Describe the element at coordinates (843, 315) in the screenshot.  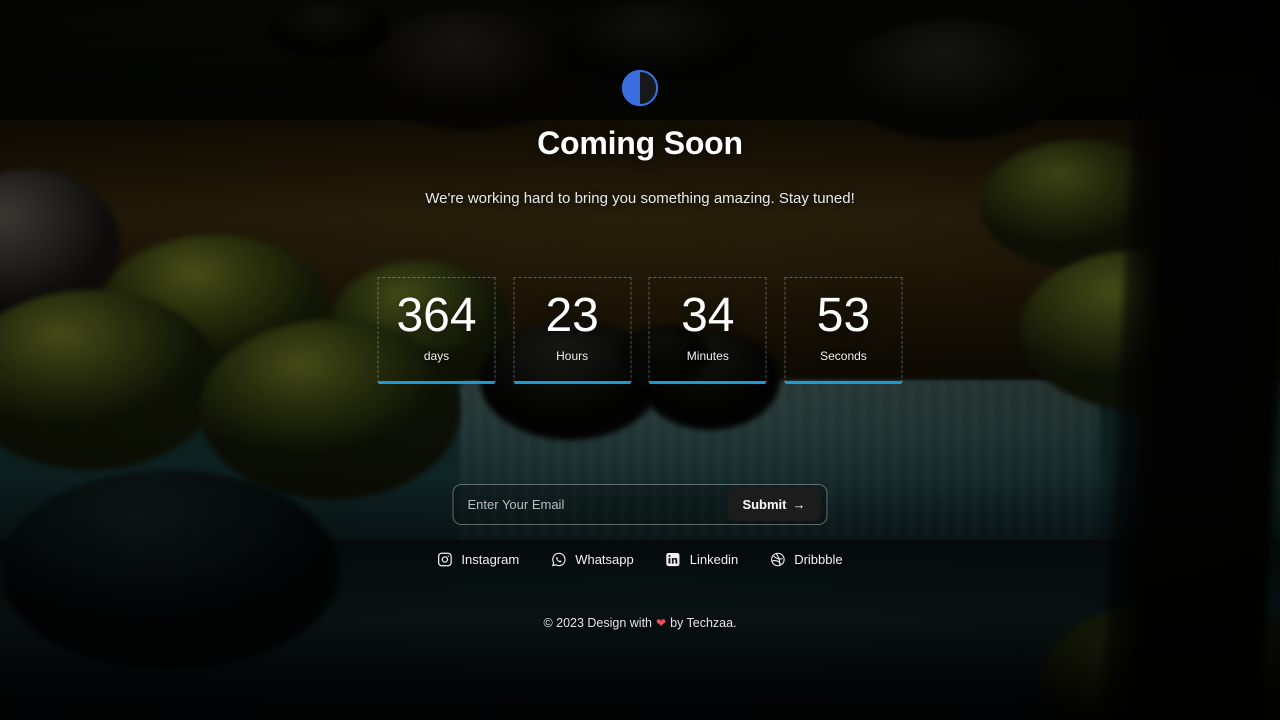
I see `countdown-value-seconds: 53` at that location.